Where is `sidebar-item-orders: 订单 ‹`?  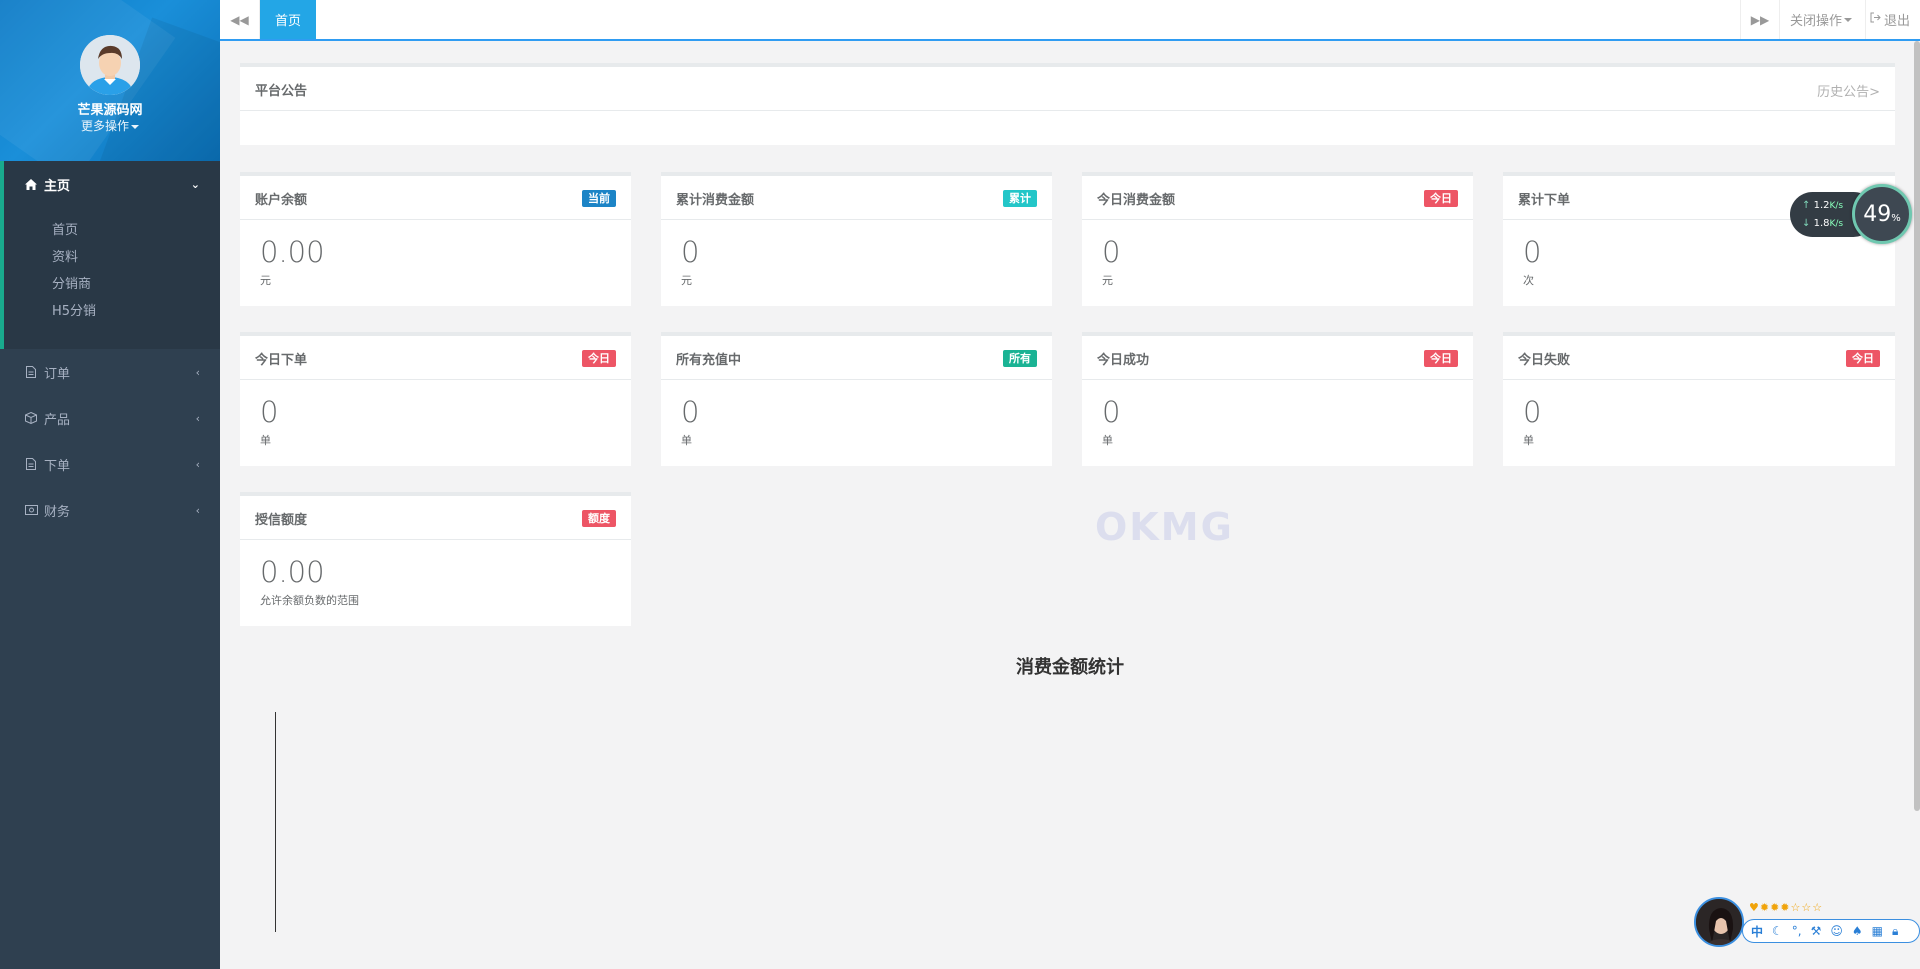
sidebar-item-orders: 订单 ‹ is located at coordinates (110, 372).